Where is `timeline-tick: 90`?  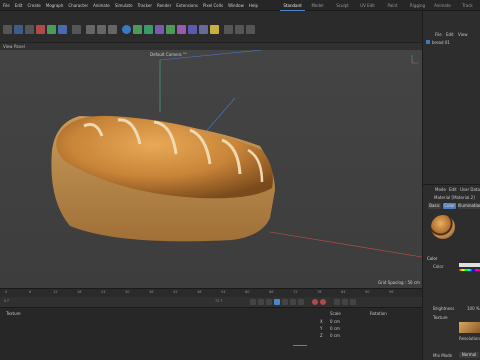
timeline-tick: 90 is located at coordinates (367, 292).